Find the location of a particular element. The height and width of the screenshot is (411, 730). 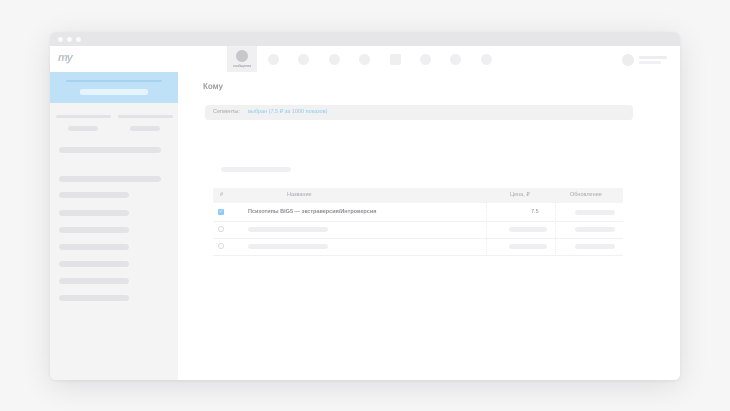

logo-icon: my is located at coordinates (71, 59).